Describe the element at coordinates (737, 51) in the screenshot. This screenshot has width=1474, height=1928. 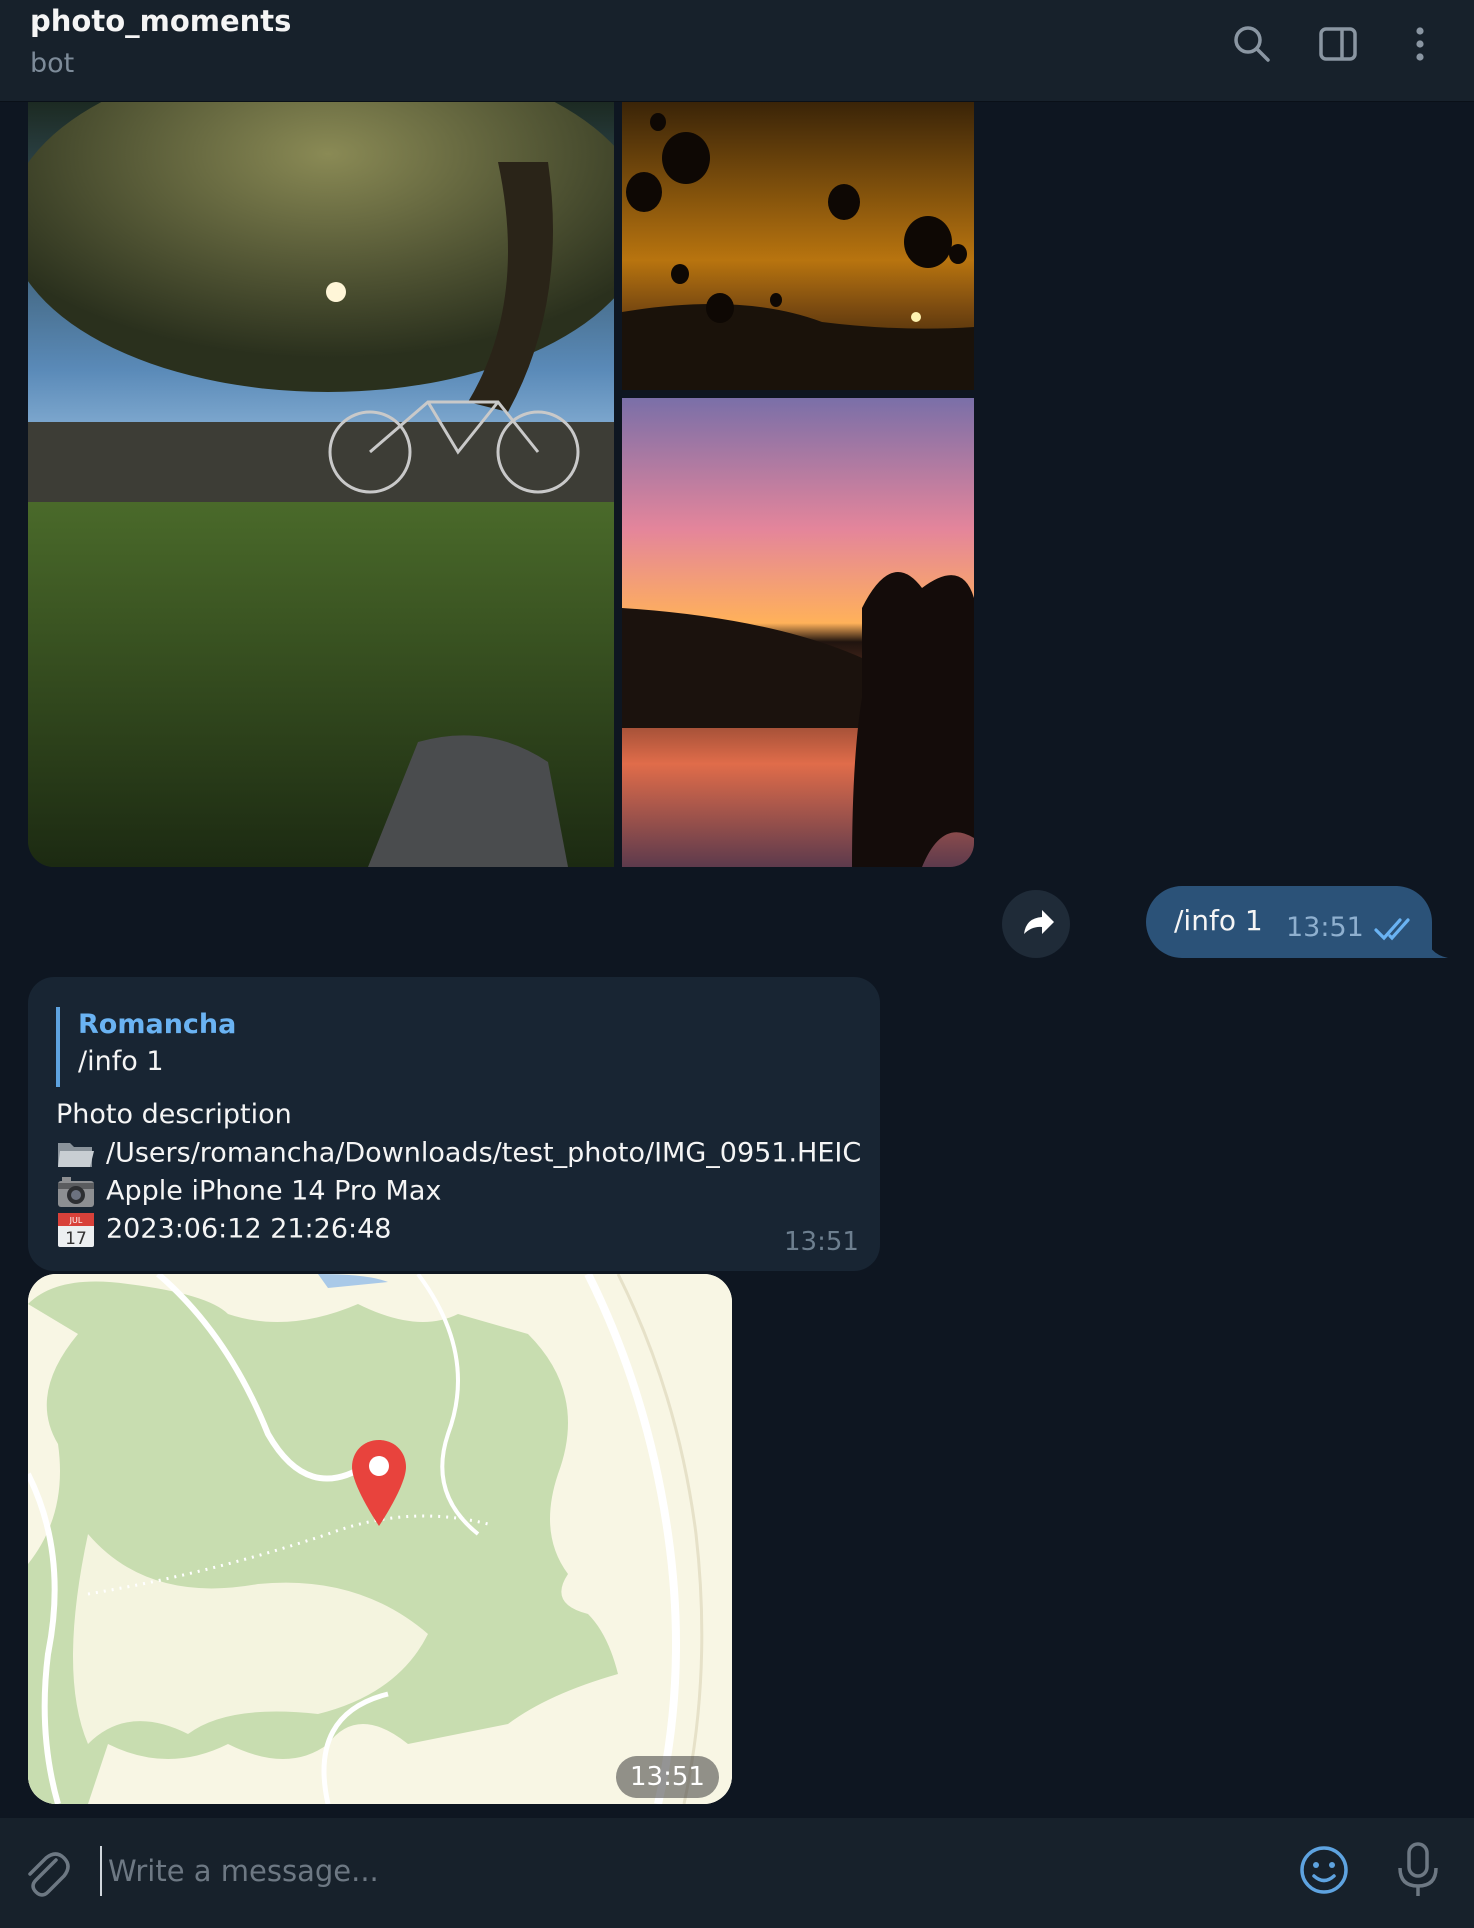
I see `chat-header: photo_moments bot` at that location.